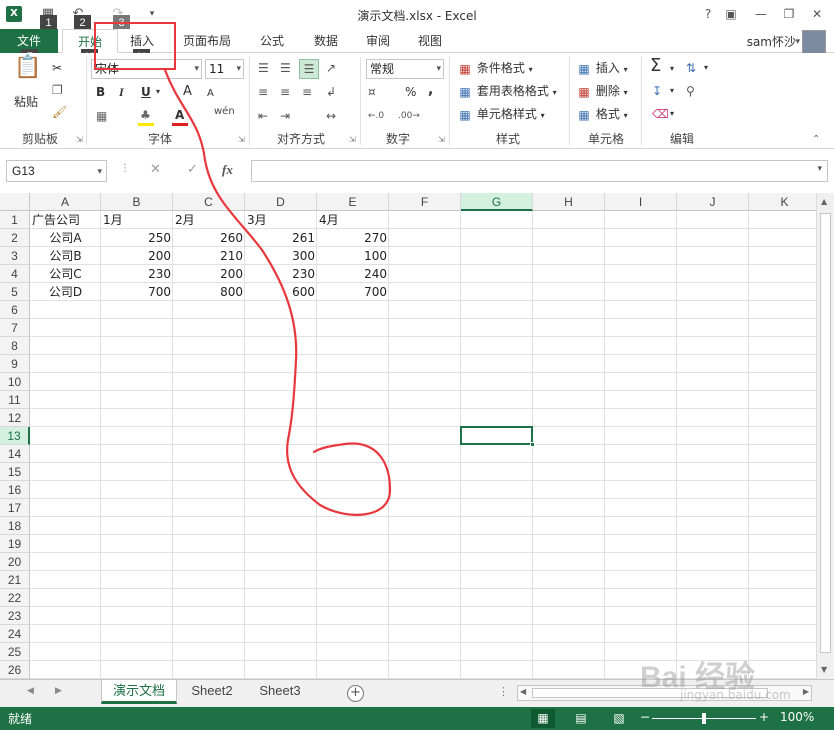 Image resolution: width=834 pixels, height=730 pixels. I want to click on row-header: 4, so click(15, 274).